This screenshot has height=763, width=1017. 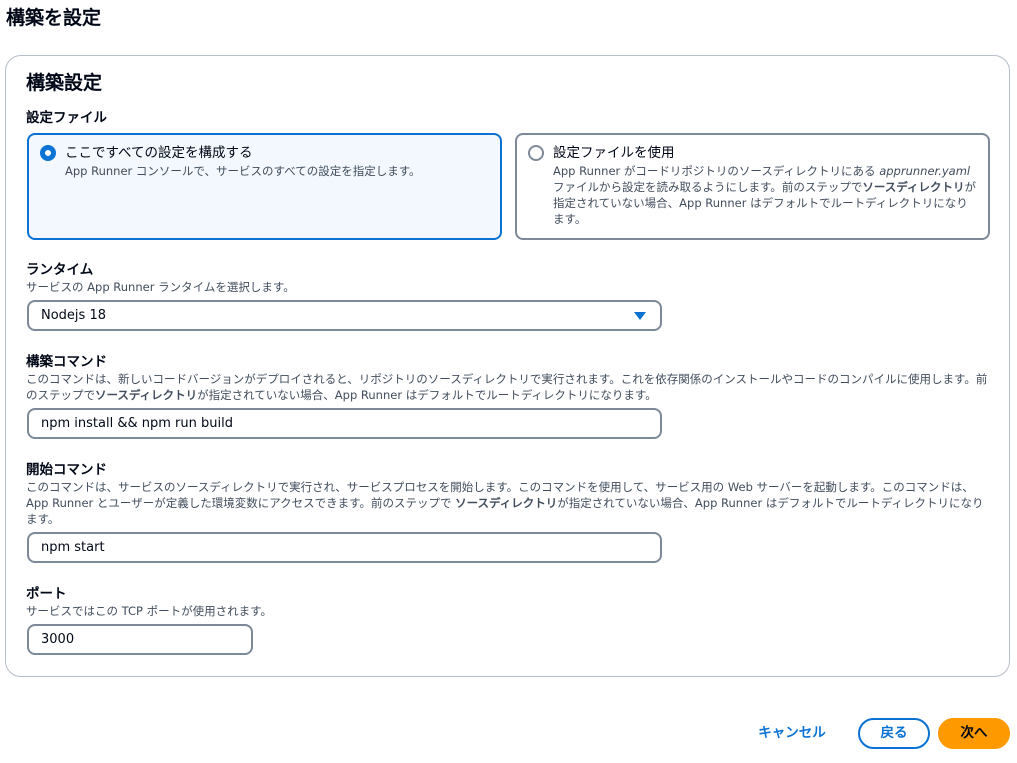 What do you see at coordinates (64, 83) in the screenshot?
I see `panel-title: 構築設定` at bounding box center [64, 83].